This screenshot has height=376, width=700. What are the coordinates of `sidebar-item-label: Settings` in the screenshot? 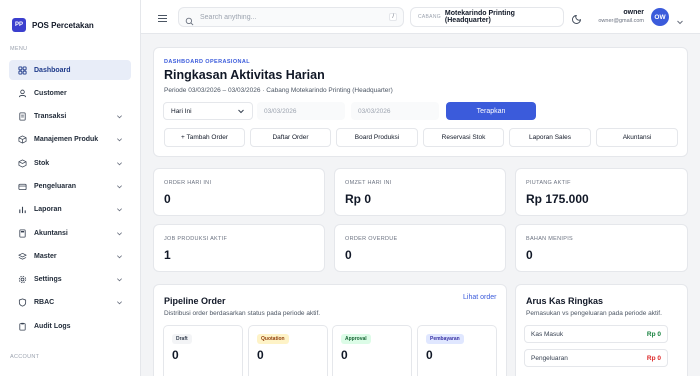 It's located at (48, 280).